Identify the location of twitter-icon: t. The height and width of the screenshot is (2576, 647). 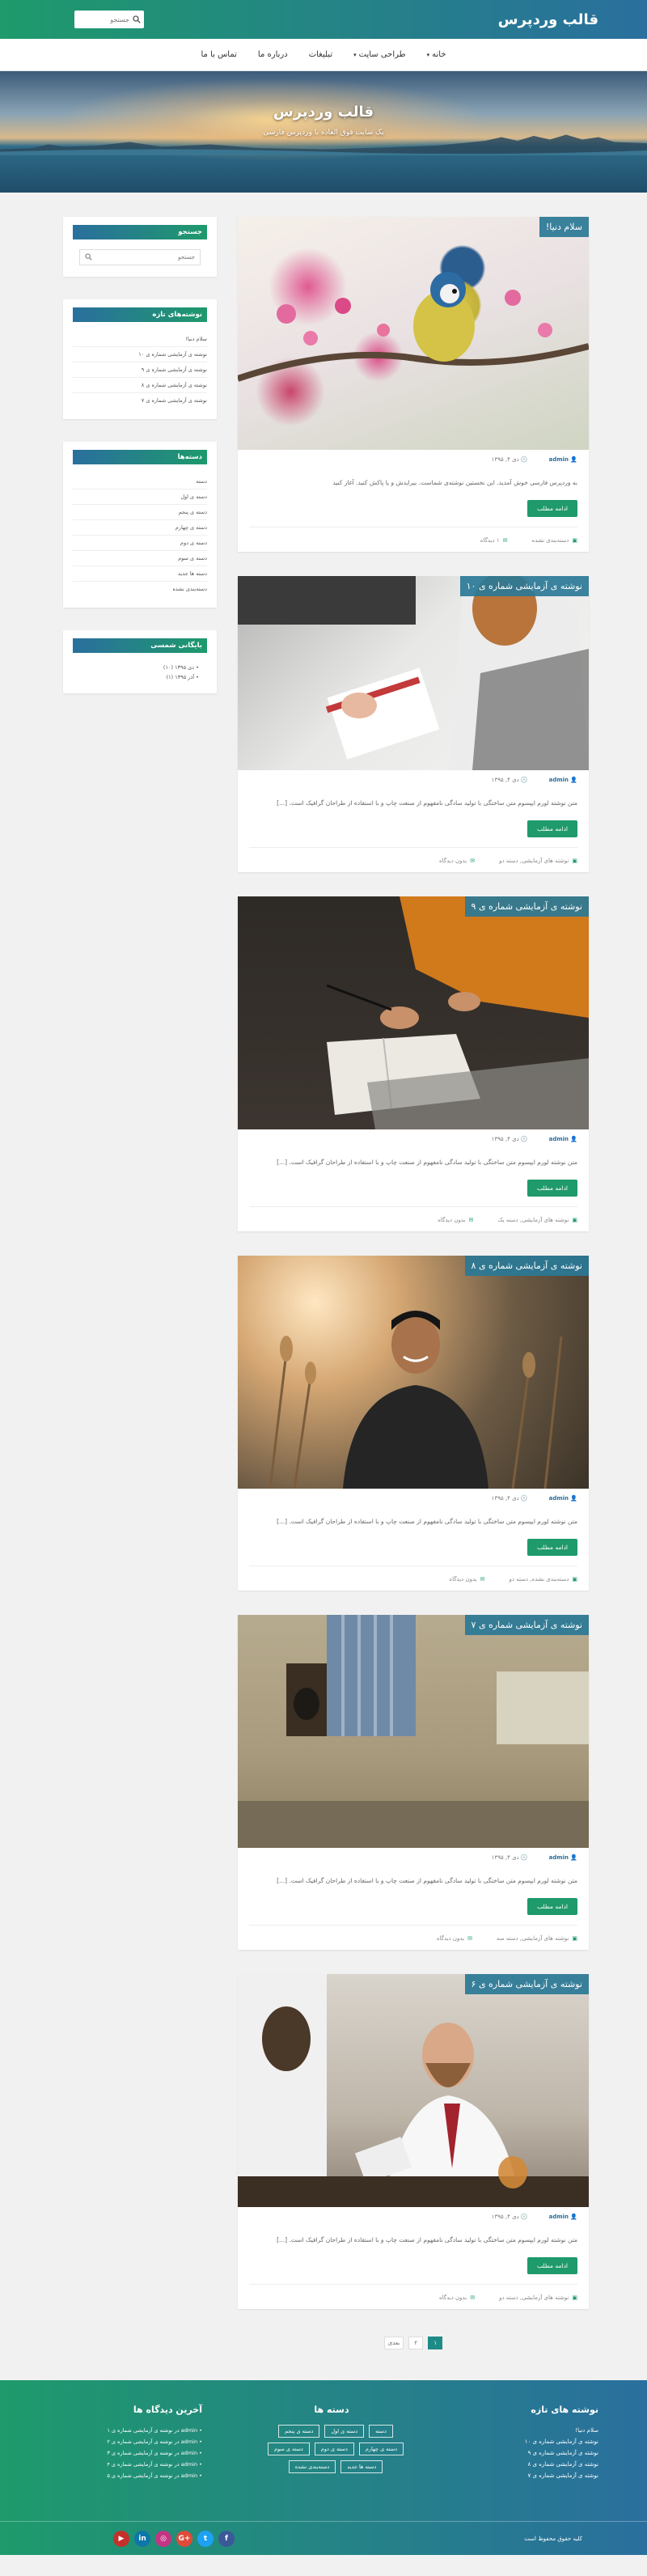
(205, 2538).